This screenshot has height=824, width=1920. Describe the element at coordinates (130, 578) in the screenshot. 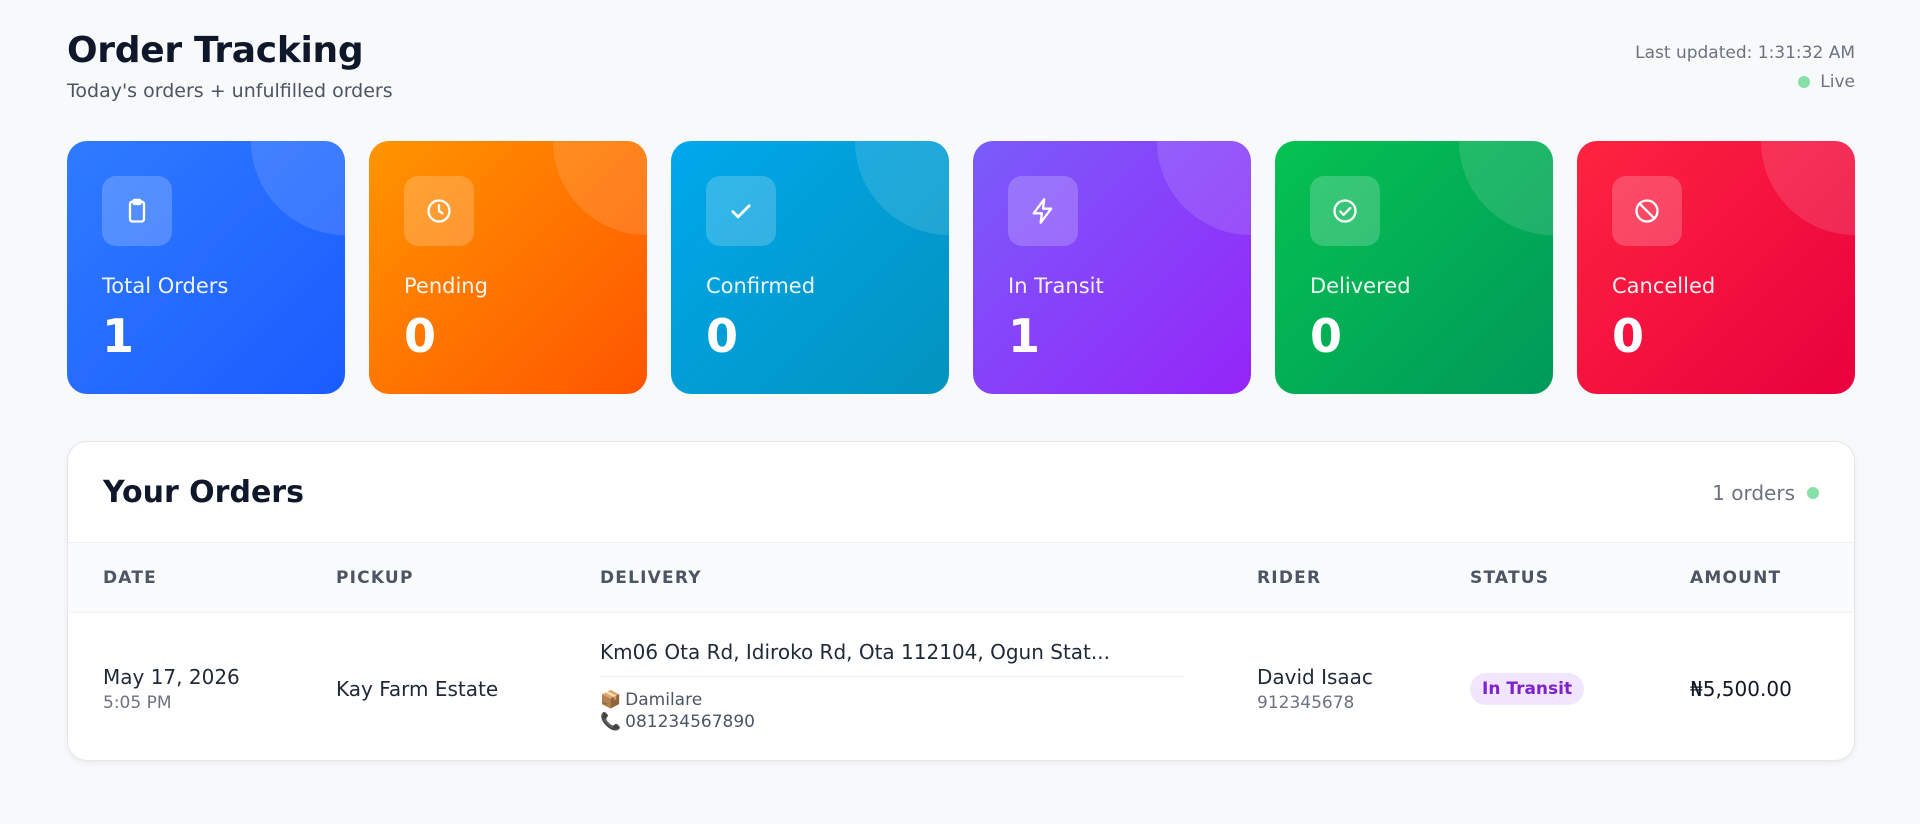

I see `column-header-date: DATE` at that location.